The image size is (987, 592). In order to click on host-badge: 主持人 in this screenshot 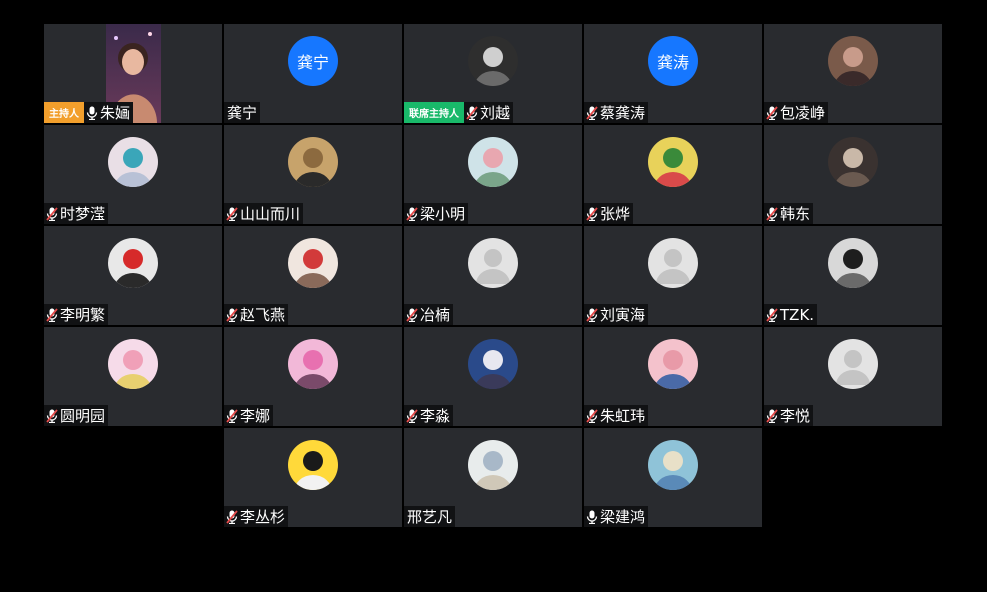, I will do `click(64, 112)`.